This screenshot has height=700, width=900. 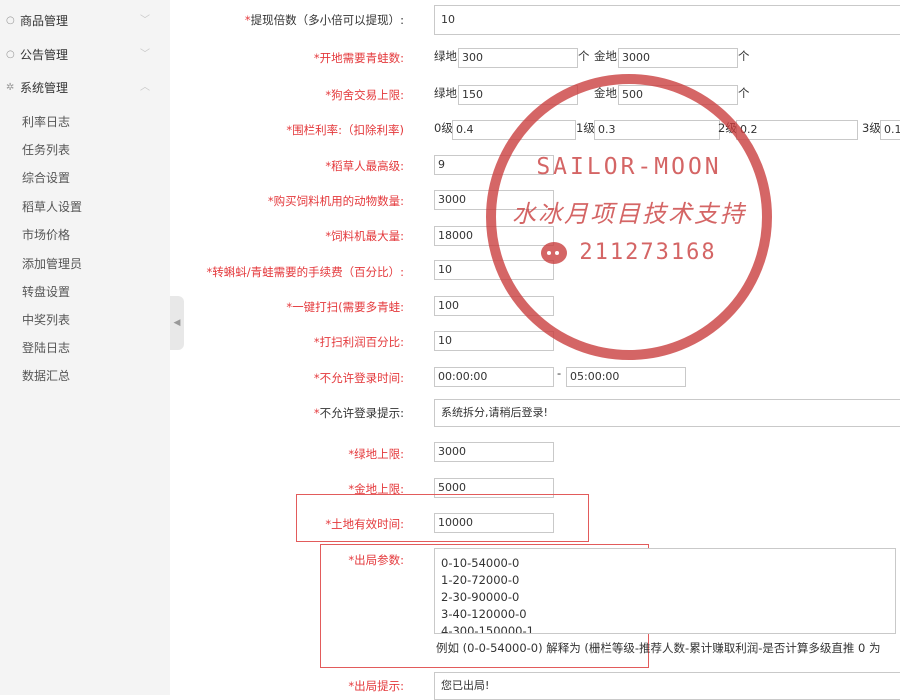 I want to click on gear-icon: ✲, so click(x=10, y=87).